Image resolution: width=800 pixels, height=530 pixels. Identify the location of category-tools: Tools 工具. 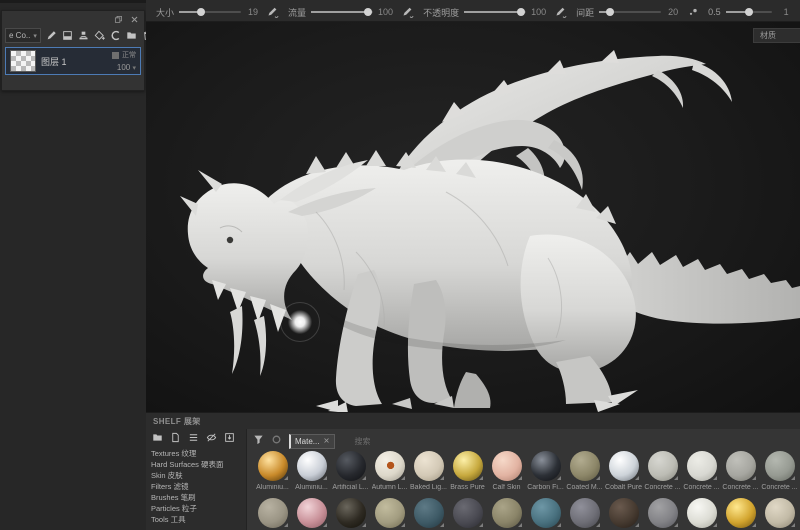
(198, 519).